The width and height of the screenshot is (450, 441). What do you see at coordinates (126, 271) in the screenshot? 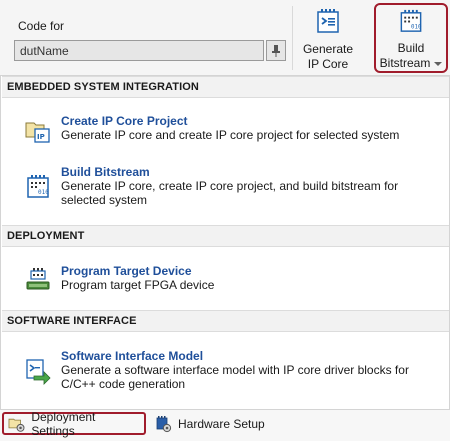
I see `menu-item-title: Program Target Device` at bounding box center [126, 271].